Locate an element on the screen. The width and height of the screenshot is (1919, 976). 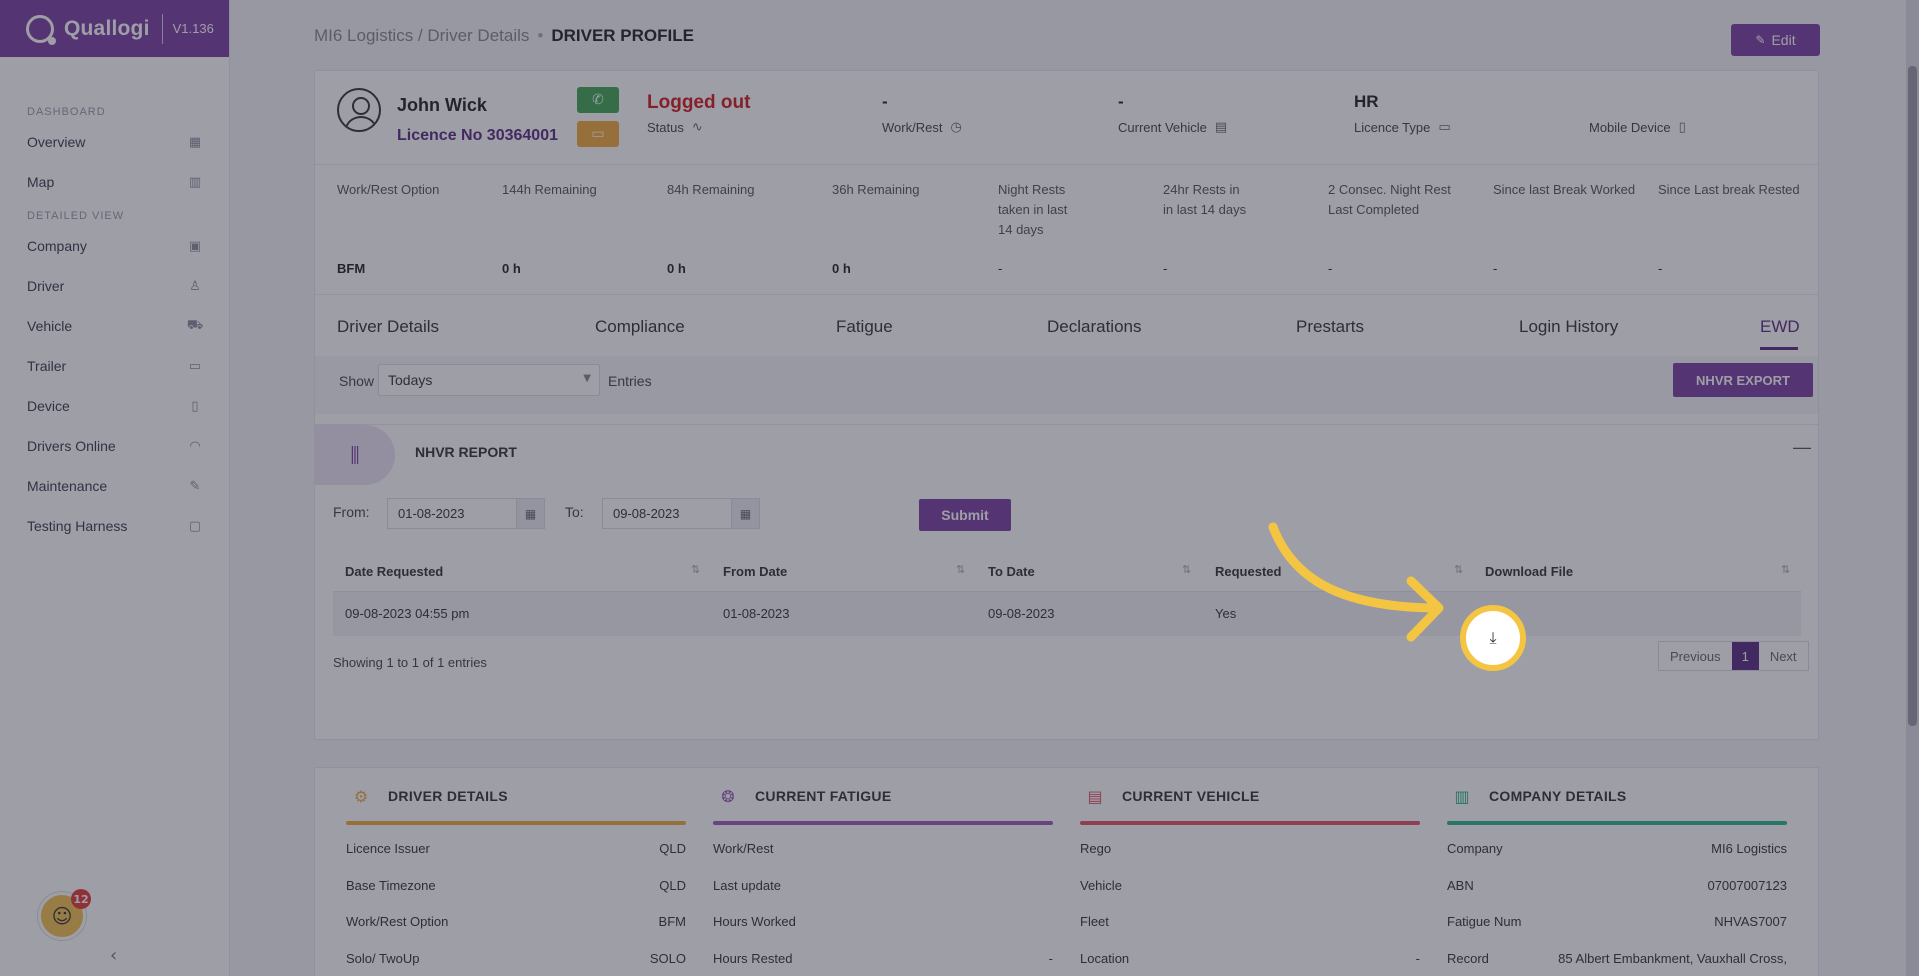
tab-declarations: Declarations is located at coordinates (1094, 327).